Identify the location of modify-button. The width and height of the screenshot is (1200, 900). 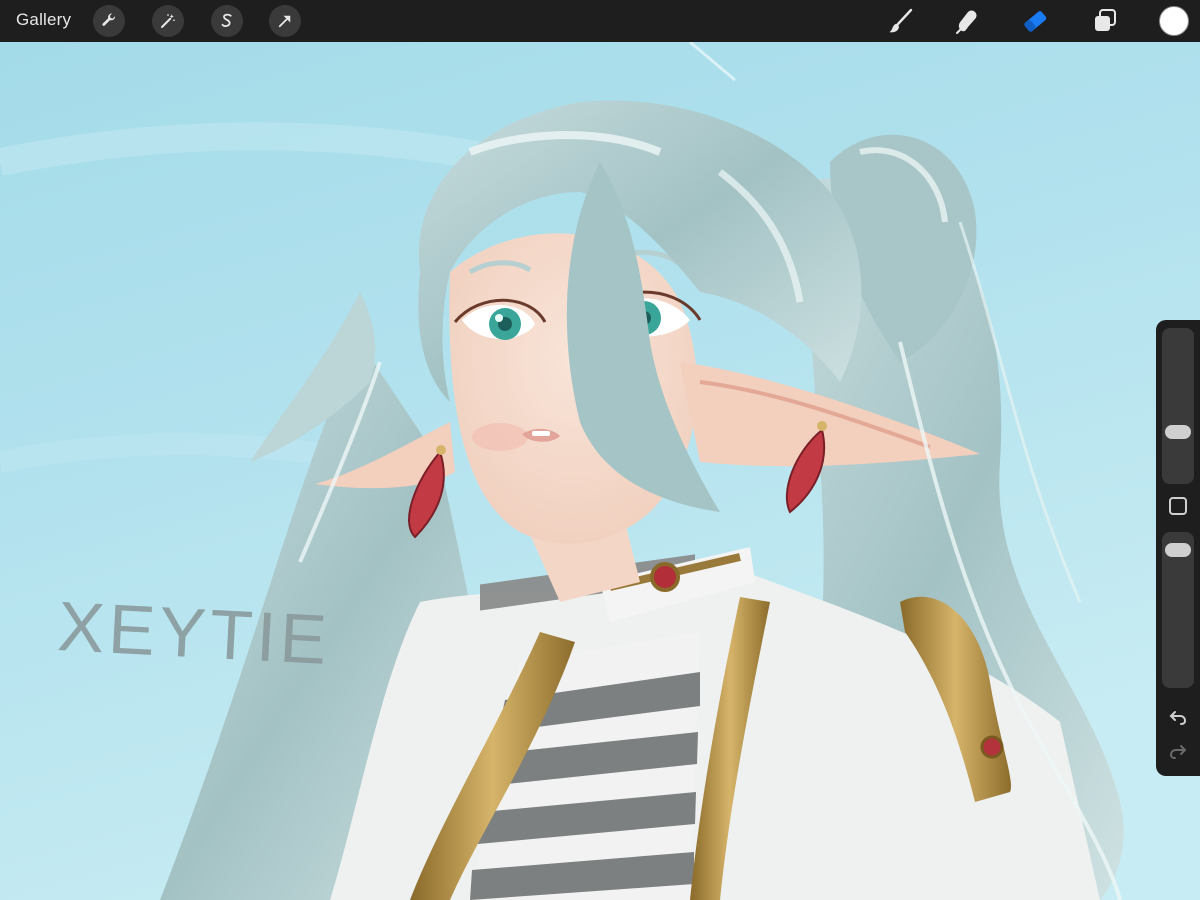
(1178, 506).